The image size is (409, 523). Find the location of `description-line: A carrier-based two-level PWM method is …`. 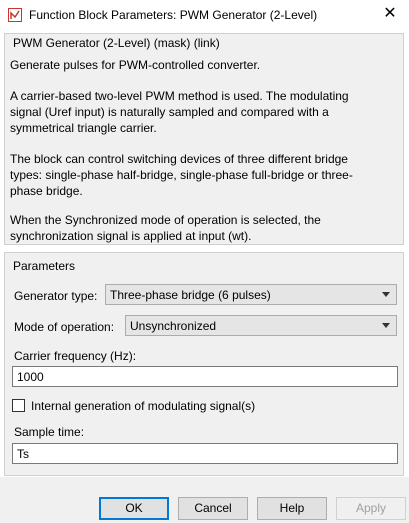

description-line: A carrier-based two-level PWM method is … is located at coordinates (179, 96).